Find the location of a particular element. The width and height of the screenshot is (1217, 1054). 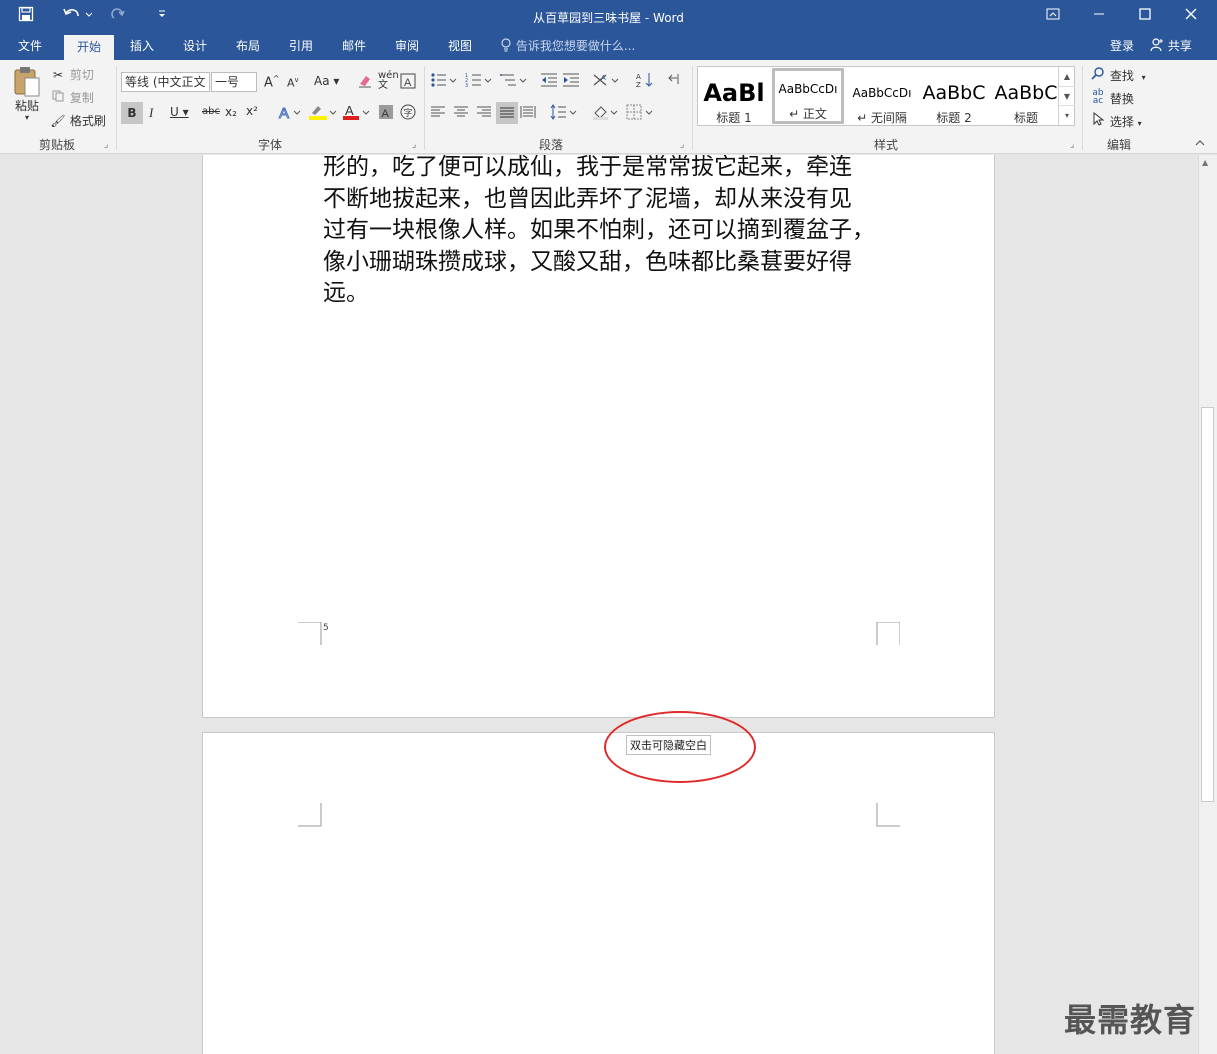

cut-button: ✂ 剪切 is located at coordinates (72, 74).